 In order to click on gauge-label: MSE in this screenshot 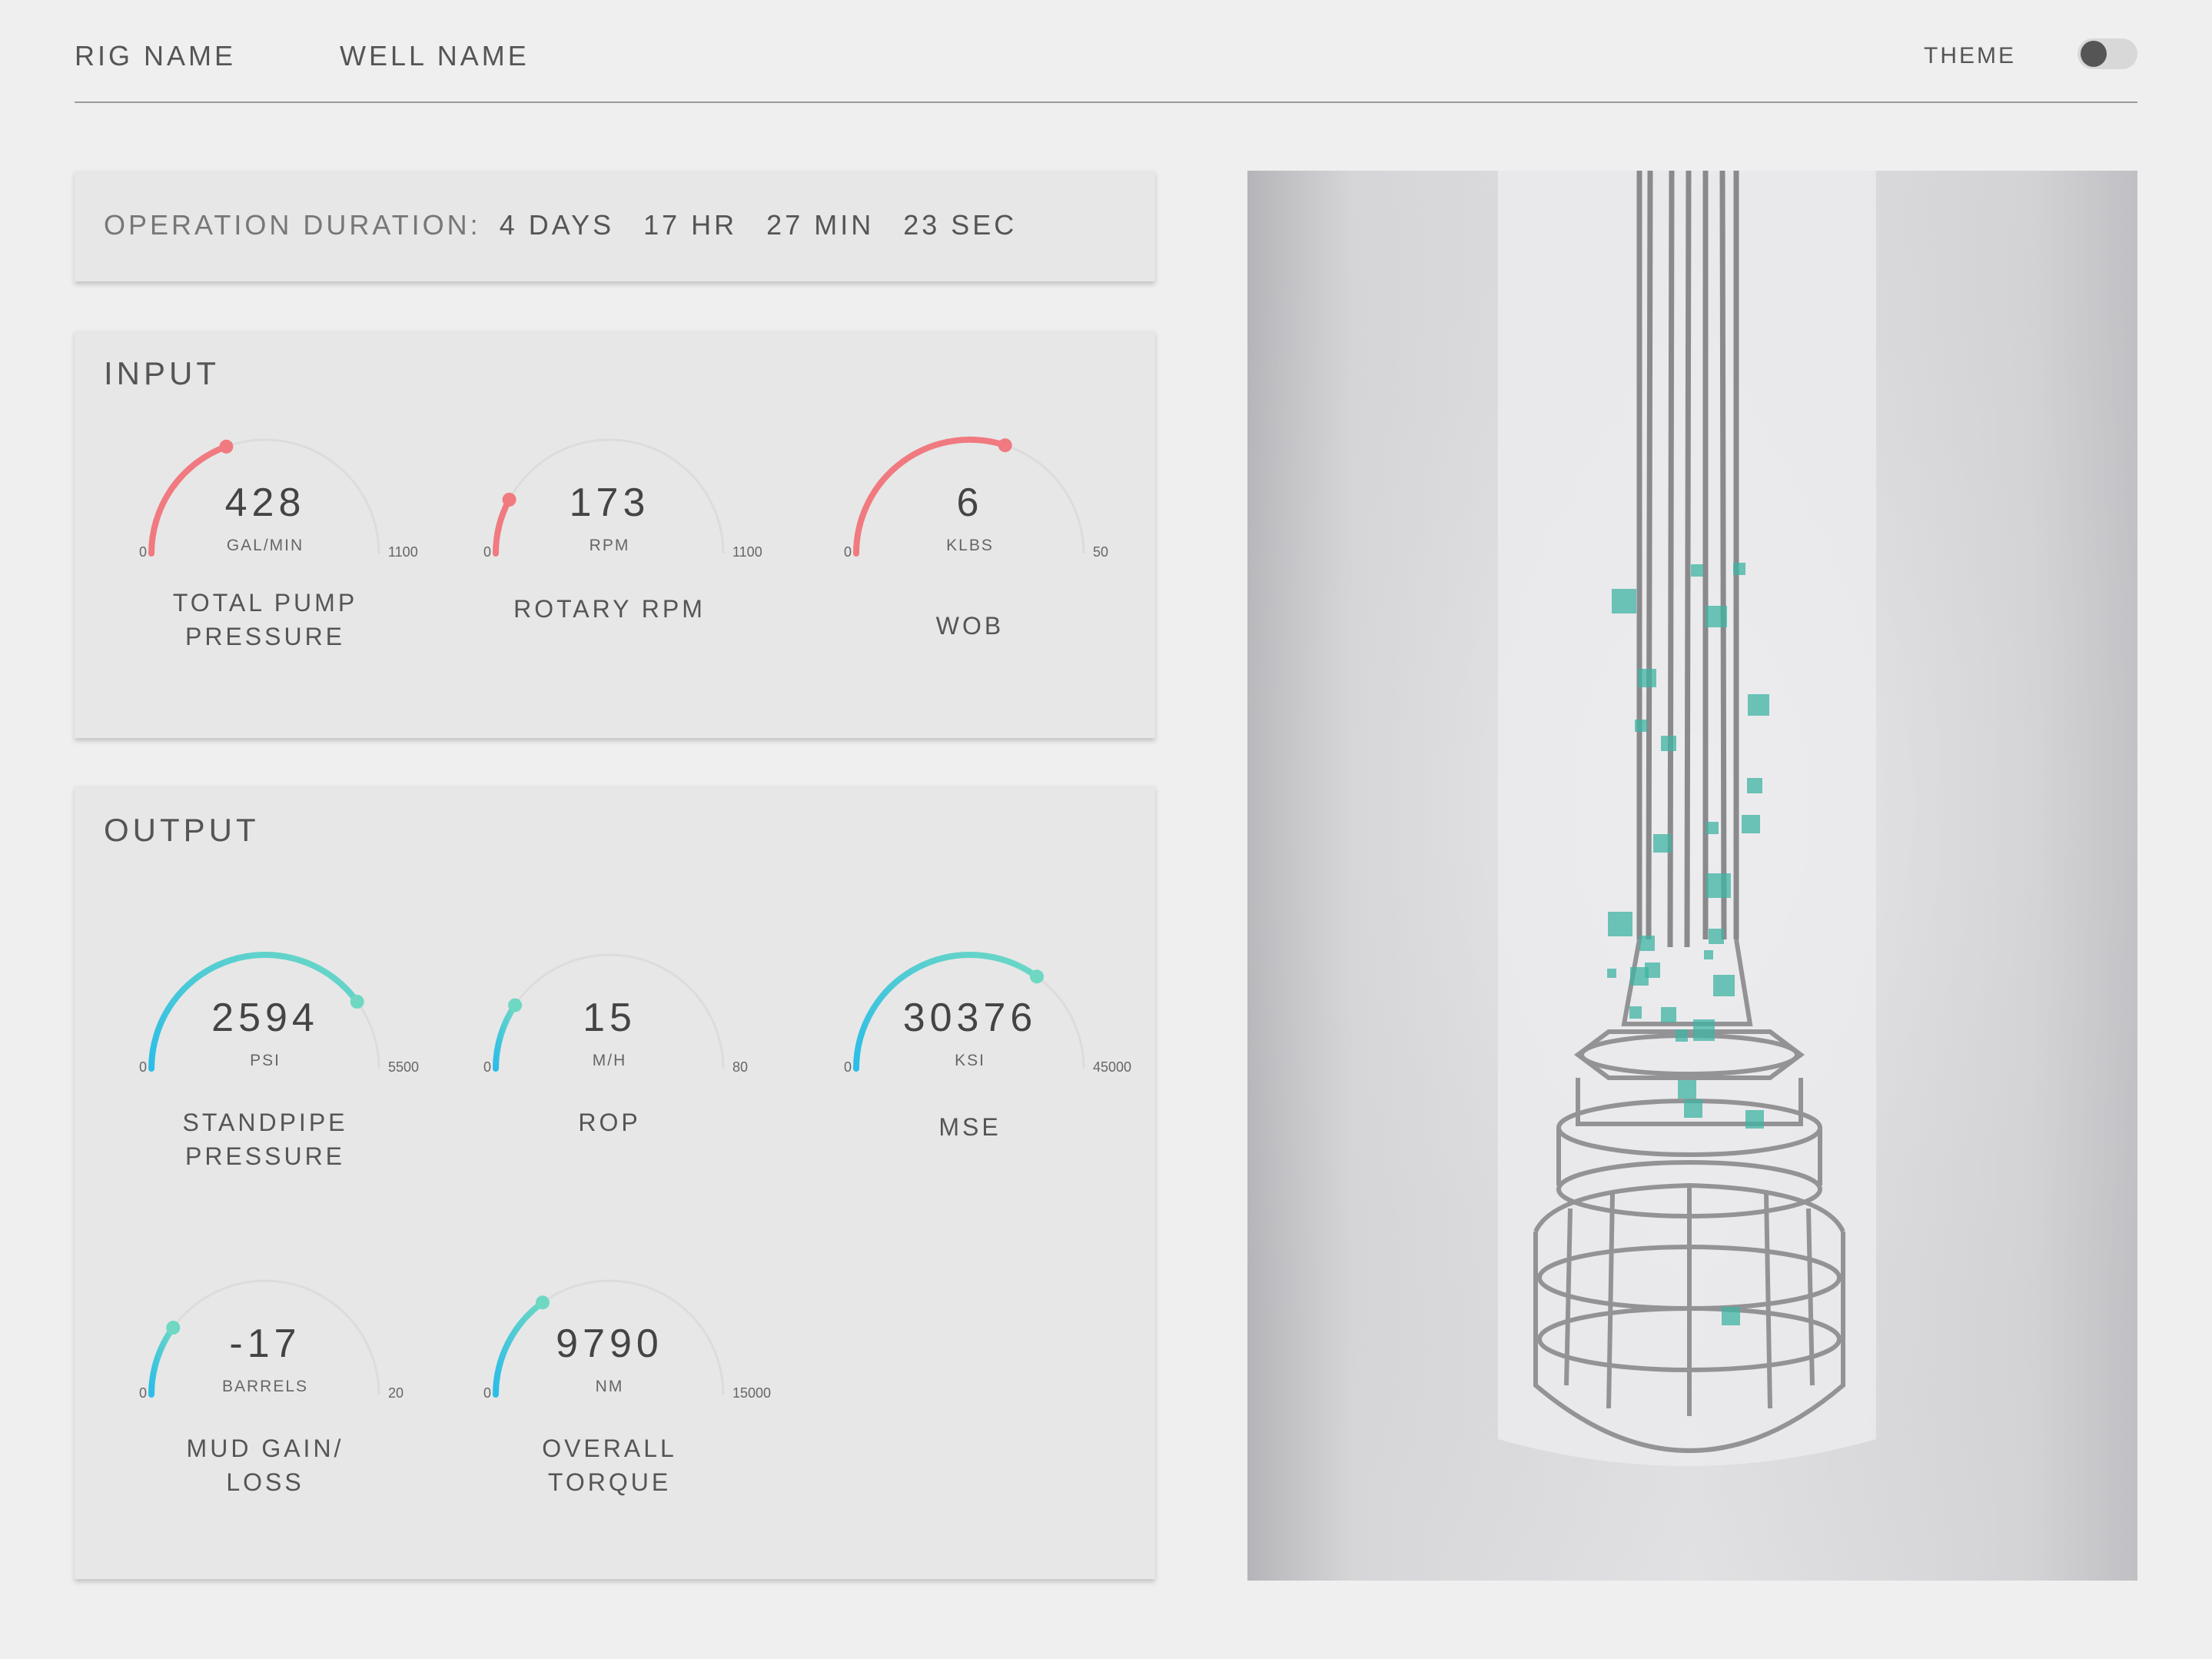, I will do `click(969, 1127)`.